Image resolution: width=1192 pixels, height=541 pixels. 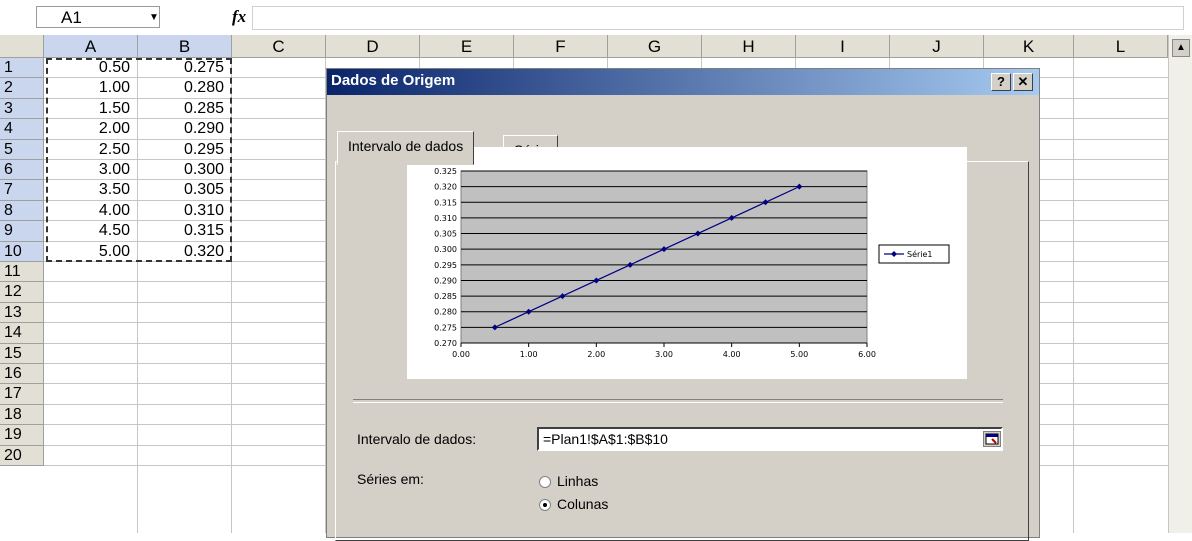 I want to click on column-header-h: H, so click(x=749, y=46).